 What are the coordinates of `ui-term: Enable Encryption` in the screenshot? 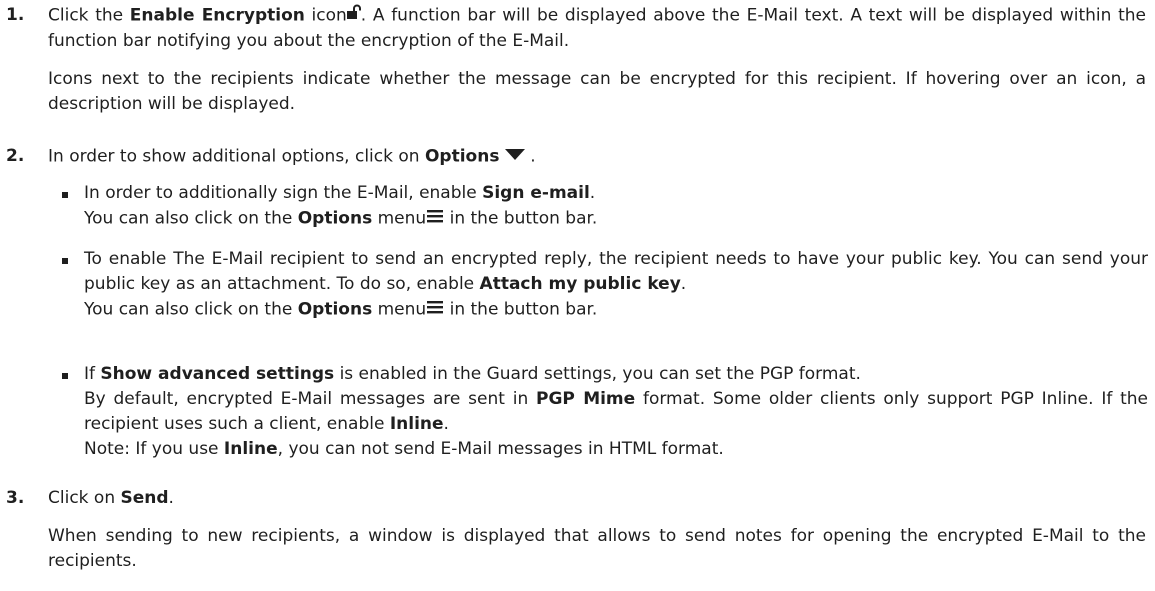 It's located at (217, 15).